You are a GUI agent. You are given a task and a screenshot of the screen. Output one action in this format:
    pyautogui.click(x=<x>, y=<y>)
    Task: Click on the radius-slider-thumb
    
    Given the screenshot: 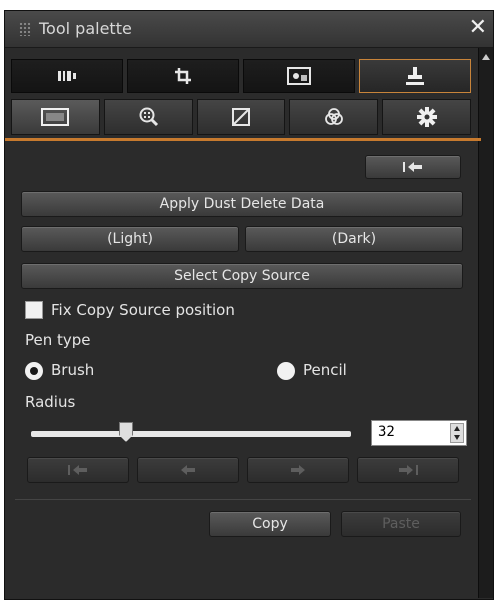 What is the action you would take?
    pyautogui.click(x=126, y=432)
    